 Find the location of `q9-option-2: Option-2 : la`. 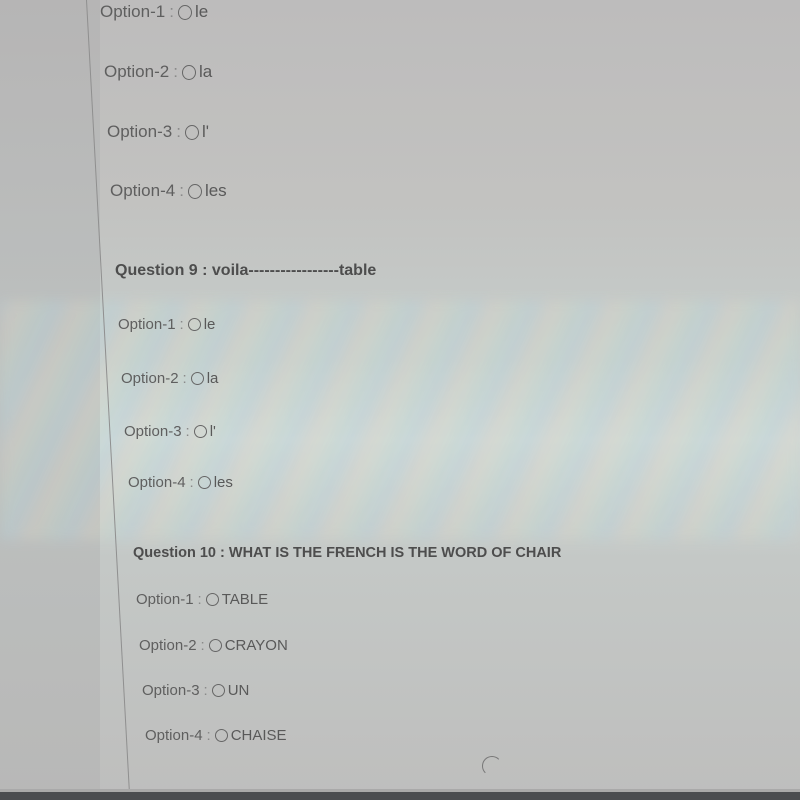

q9-option-2: Option-2 : la is located at coordinates (169, 378).